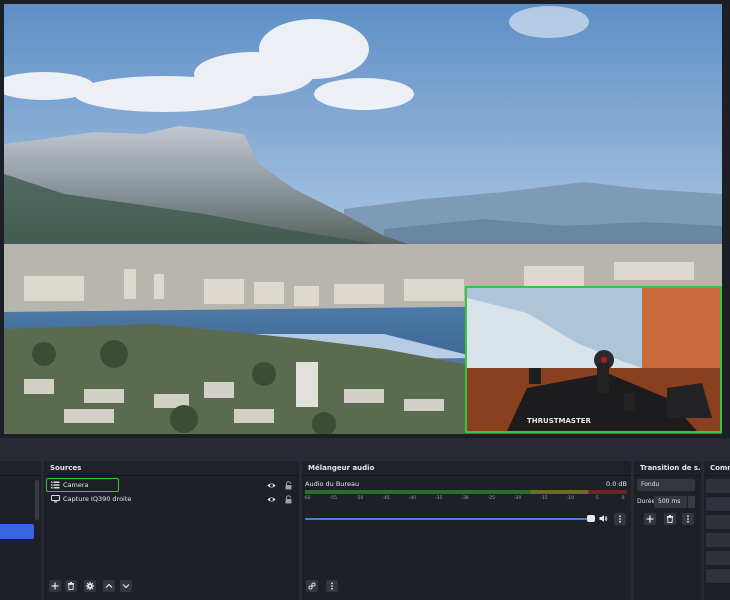  Describe the element at coordinates (109, 586) in the screenshot. I see `move-up-button` at that location.